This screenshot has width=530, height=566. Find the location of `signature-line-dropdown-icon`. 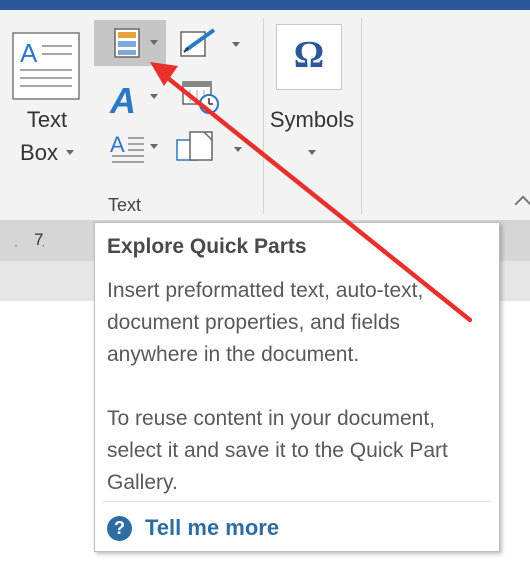

signature-line-dropdown-icon is located at coordinates (236, 44).